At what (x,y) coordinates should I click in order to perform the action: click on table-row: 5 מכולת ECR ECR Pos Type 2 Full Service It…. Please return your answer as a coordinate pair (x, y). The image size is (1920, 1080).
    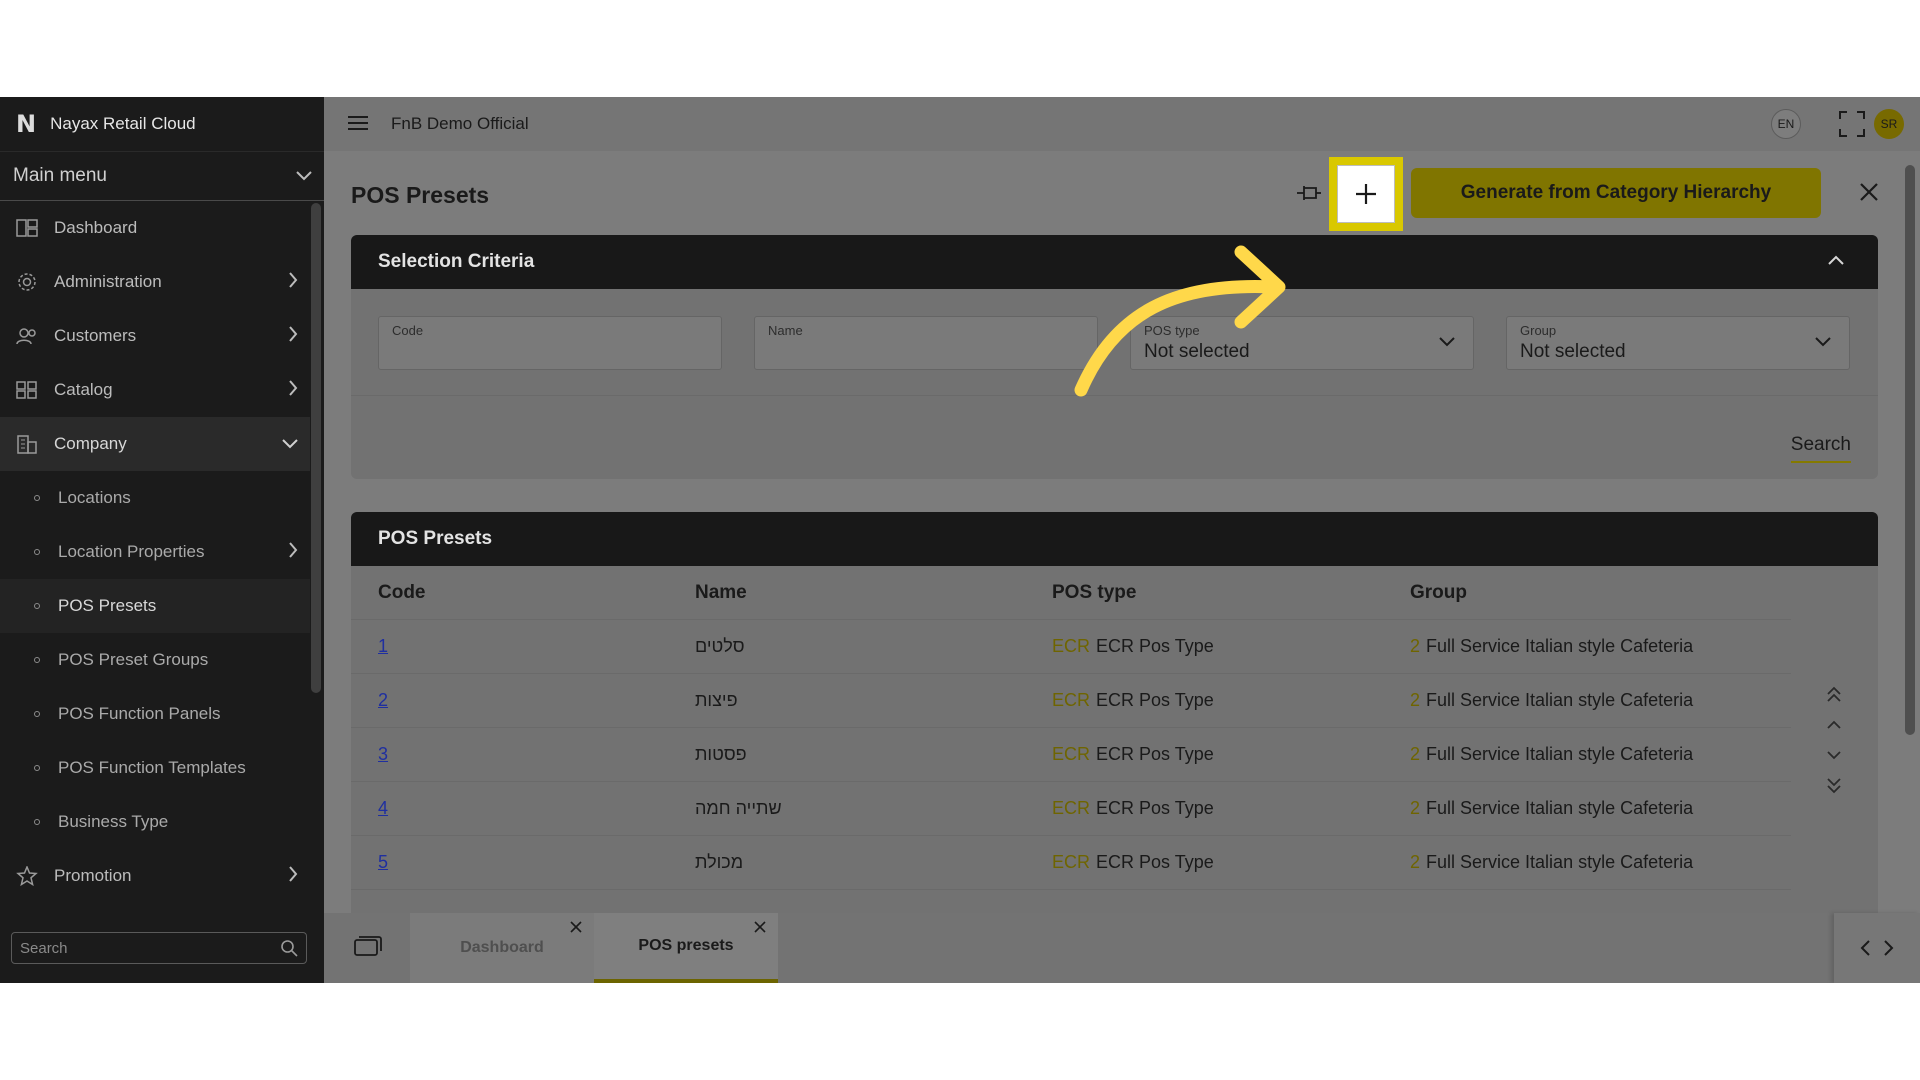
    Looking at the image, I should click on (1071, 863).